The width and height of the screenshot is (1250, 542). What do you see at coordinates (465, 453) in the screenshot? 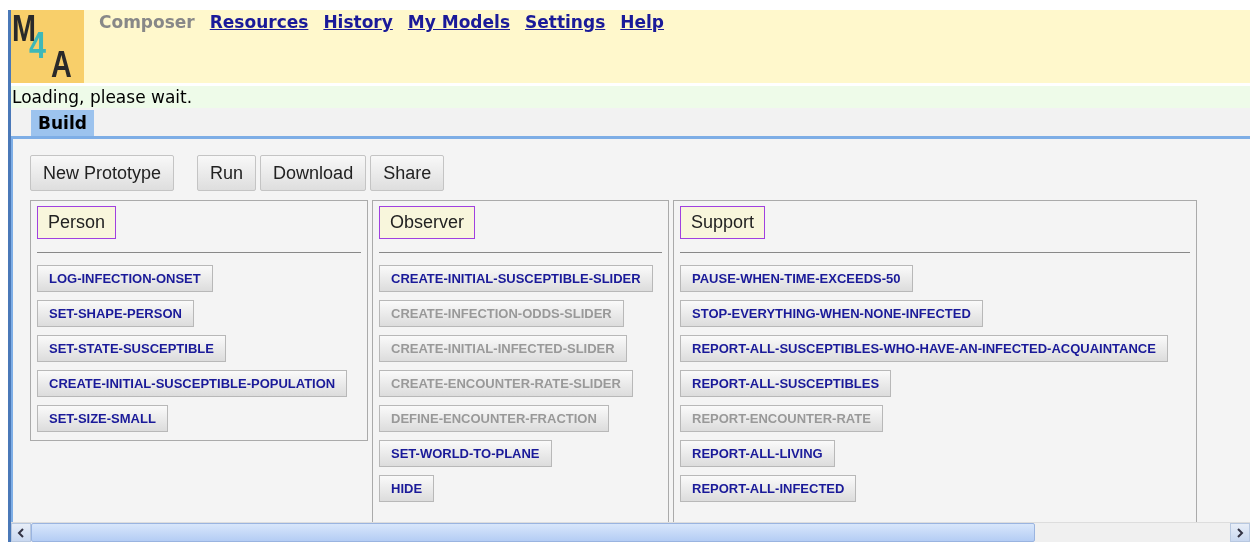
I see `block-button: SET-WORLD-TO-PLANE` at bounding box center [465, 453].